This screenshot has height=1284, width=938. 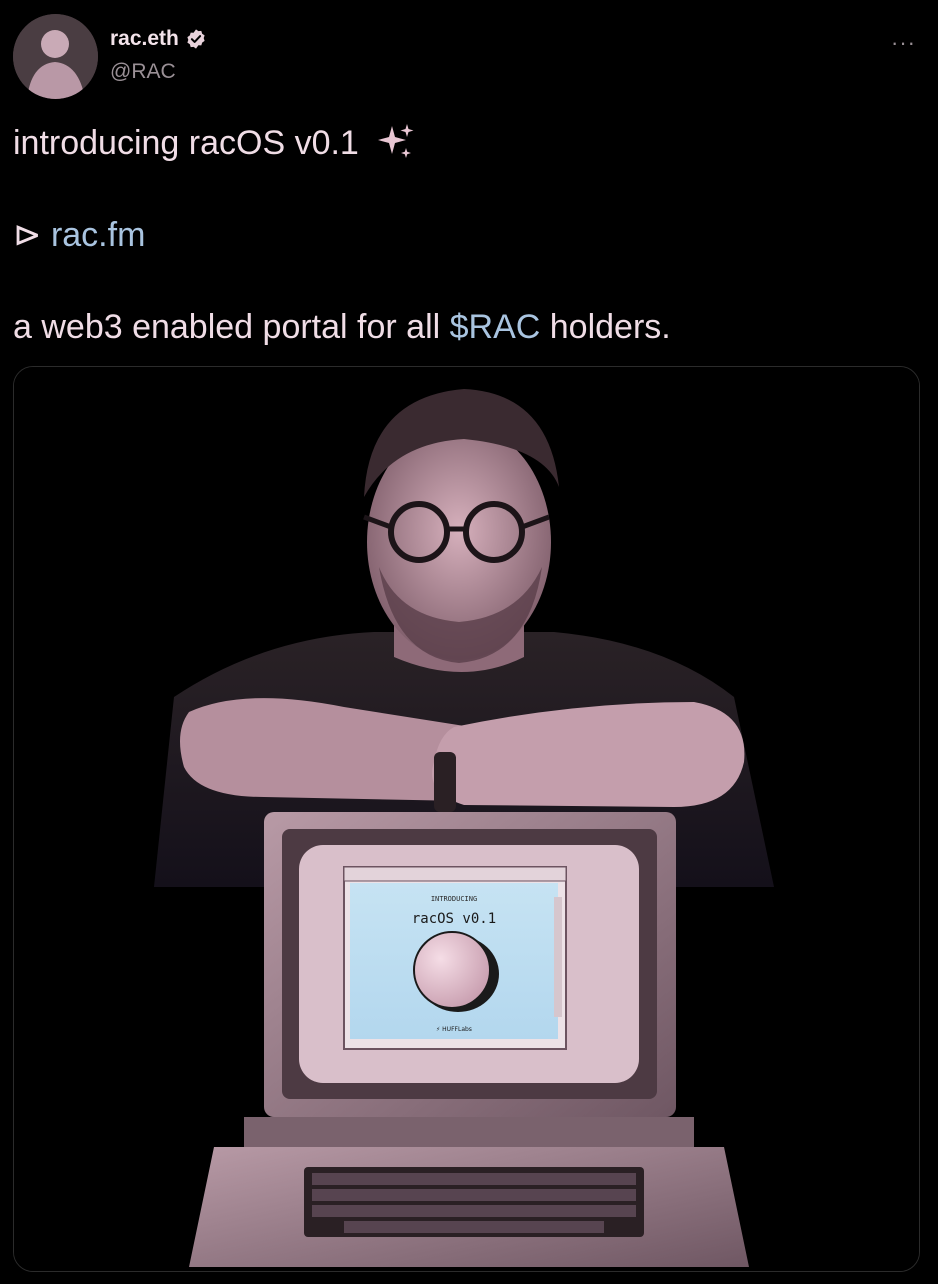 I want to click on avatar-photo, so click(x=55, y=56).